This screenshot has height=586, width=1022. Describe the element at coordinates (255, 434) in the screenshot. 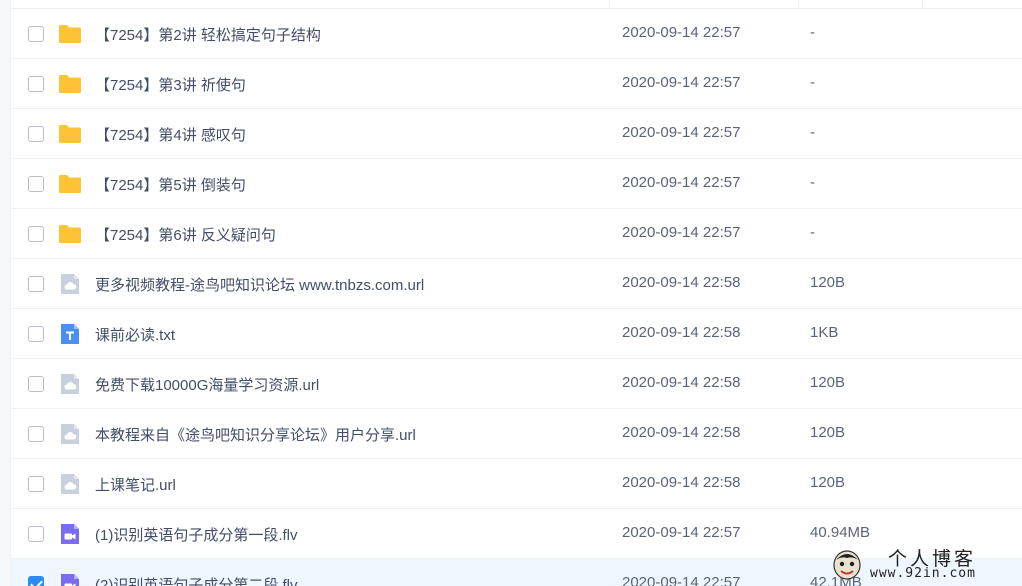

I see `file-name: 本教程来自《途鸟吧知识分享论坛》用户分享.url` at that location.